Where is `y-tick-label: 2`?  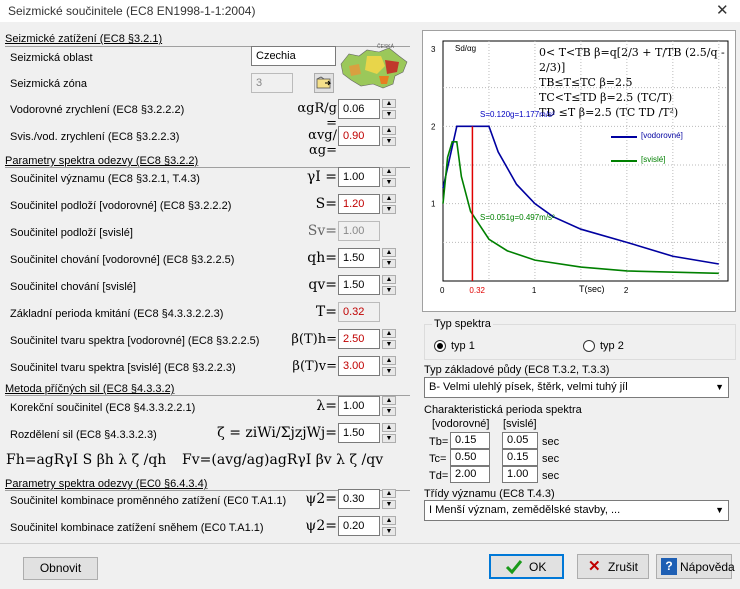
y-tick-label: 2 is located at coordinates (433, 126).